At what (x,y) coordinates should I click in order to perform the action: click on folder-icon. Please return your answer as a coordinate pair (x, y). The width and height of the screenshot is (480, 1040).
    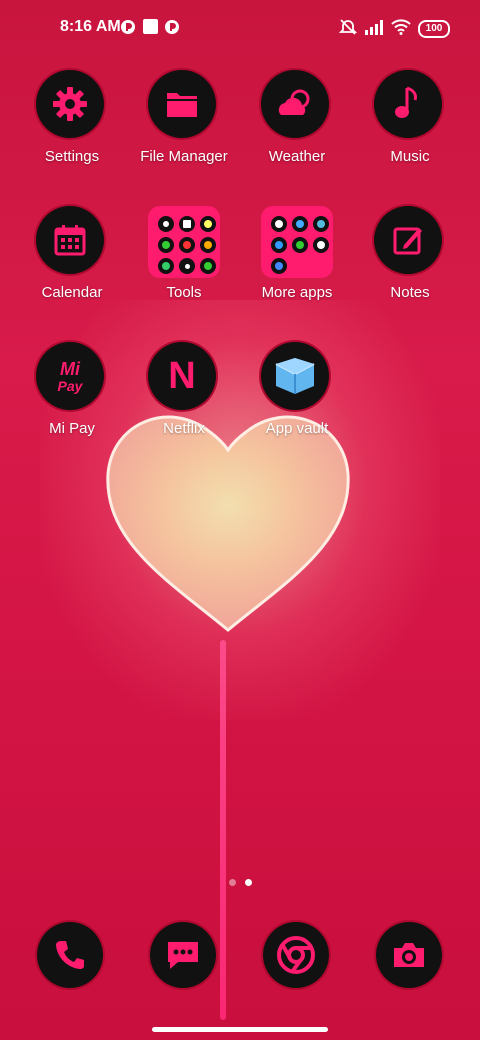
    Looking at the image, I should click on (182, 104).